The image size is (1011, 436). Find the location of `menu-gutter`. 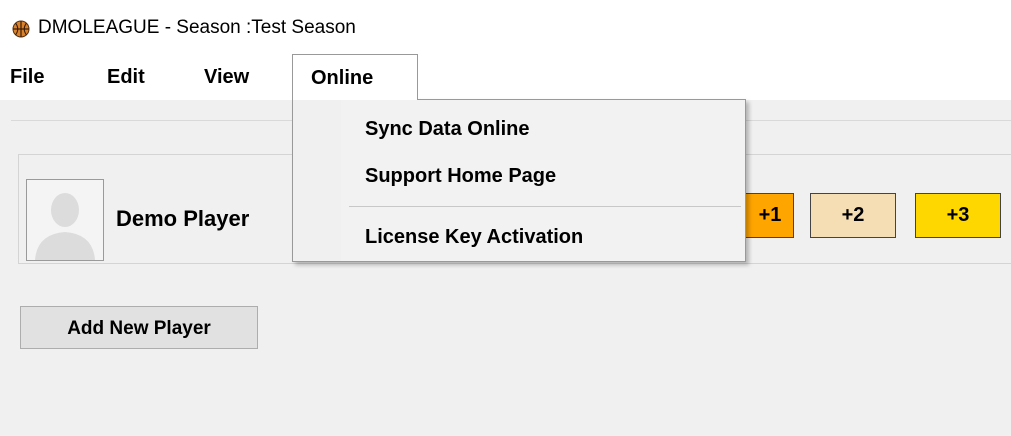

menu-gutter is located at coordinates (317, 180).